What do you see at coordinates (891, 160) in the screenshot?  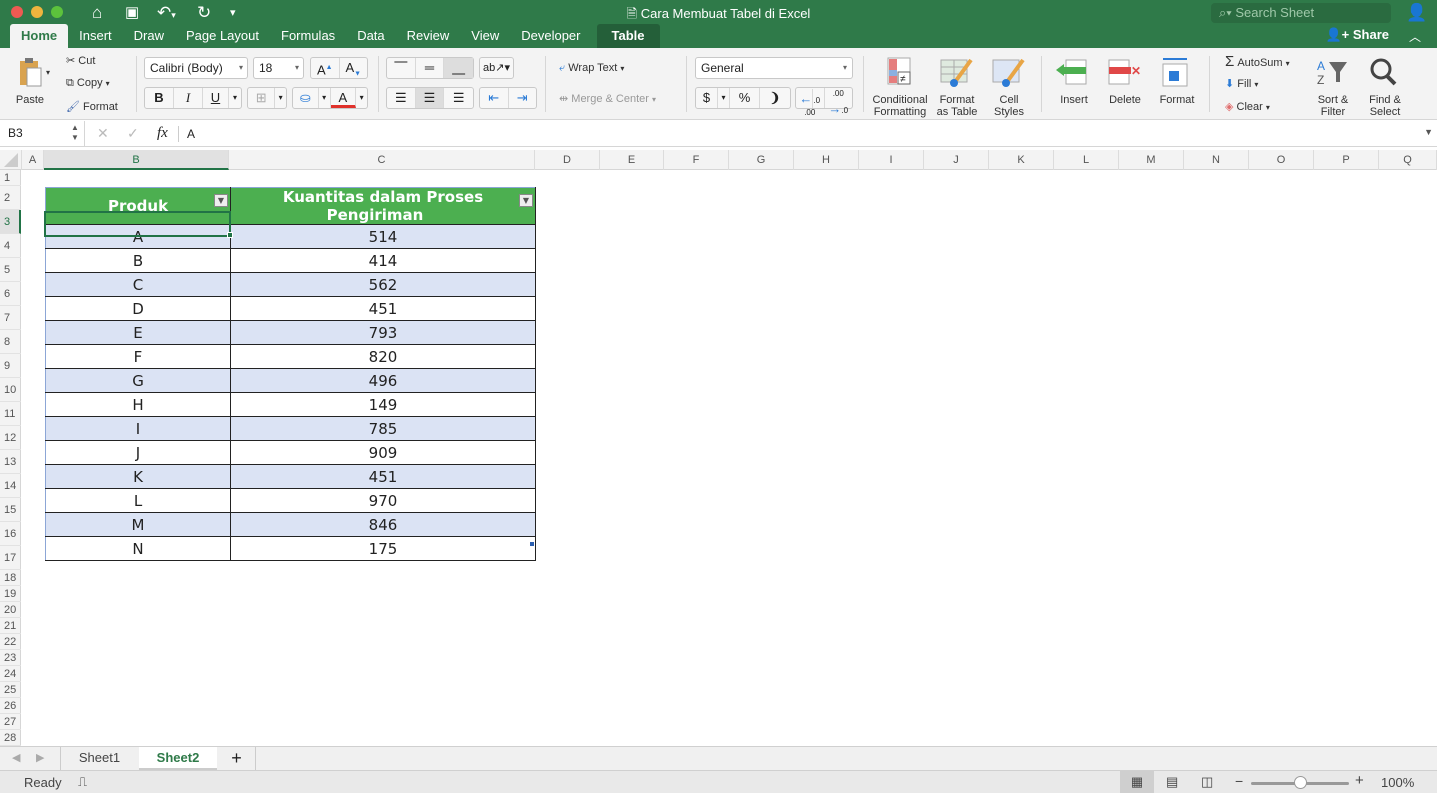 I see `column-header-i: I` at bounding box center [891, 160].